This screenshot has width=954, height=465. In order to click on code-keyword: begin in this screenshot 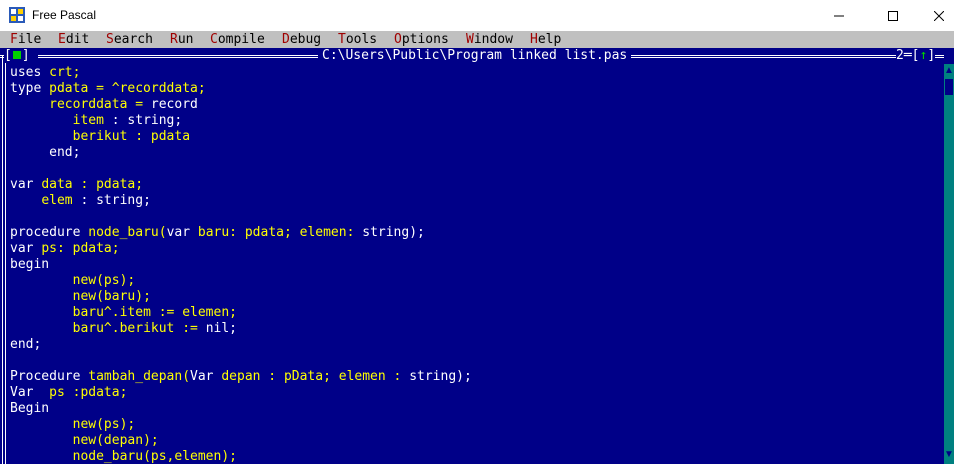, I will do `click(30, 264)`.